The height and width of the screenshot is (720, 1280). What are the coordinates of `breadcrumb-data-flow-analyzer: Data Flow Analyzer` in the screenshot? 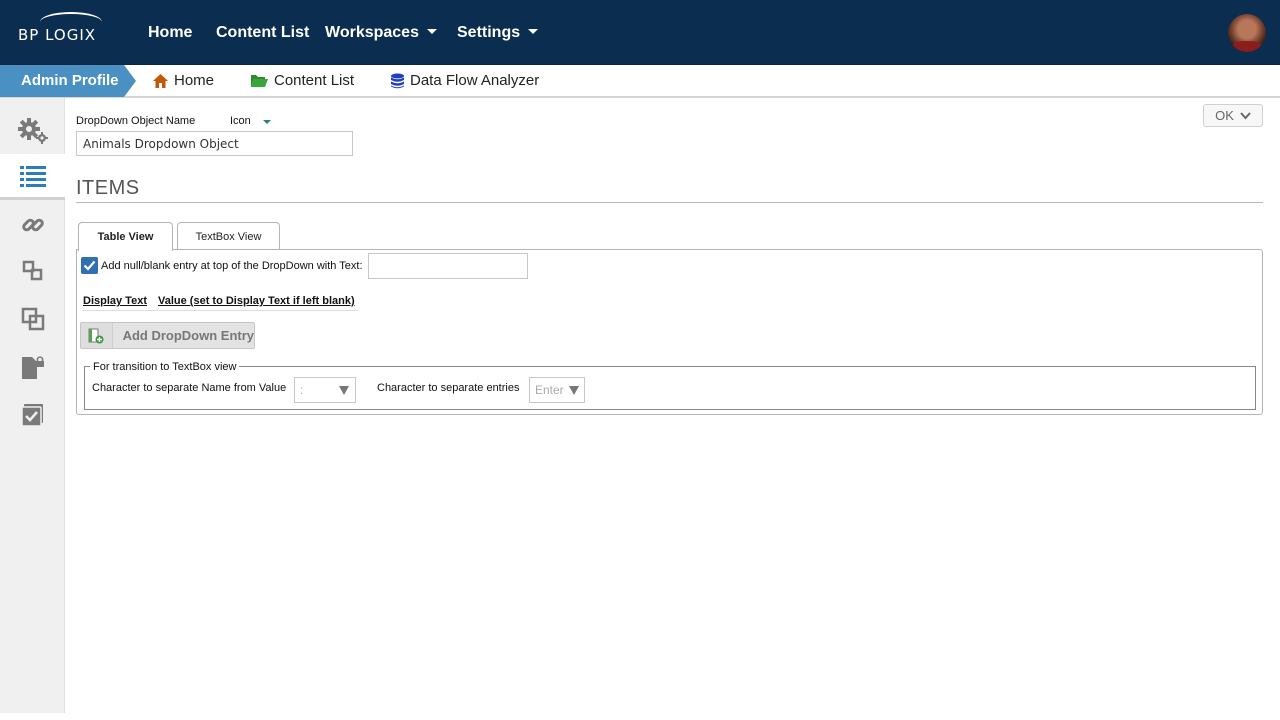 It's located at (464, 80).